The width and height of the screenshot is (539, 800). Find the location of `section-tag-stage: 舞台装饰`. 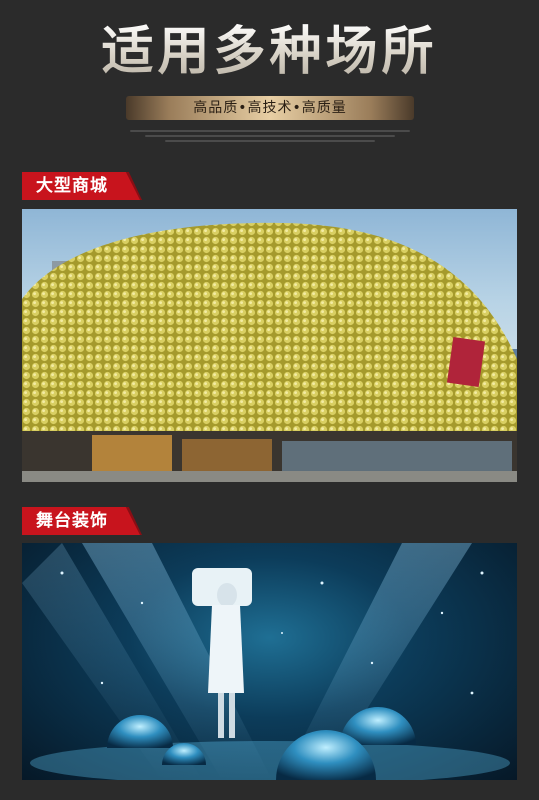

section-tag-stage: 舞台装饰 is located at coordinates (81, 521).